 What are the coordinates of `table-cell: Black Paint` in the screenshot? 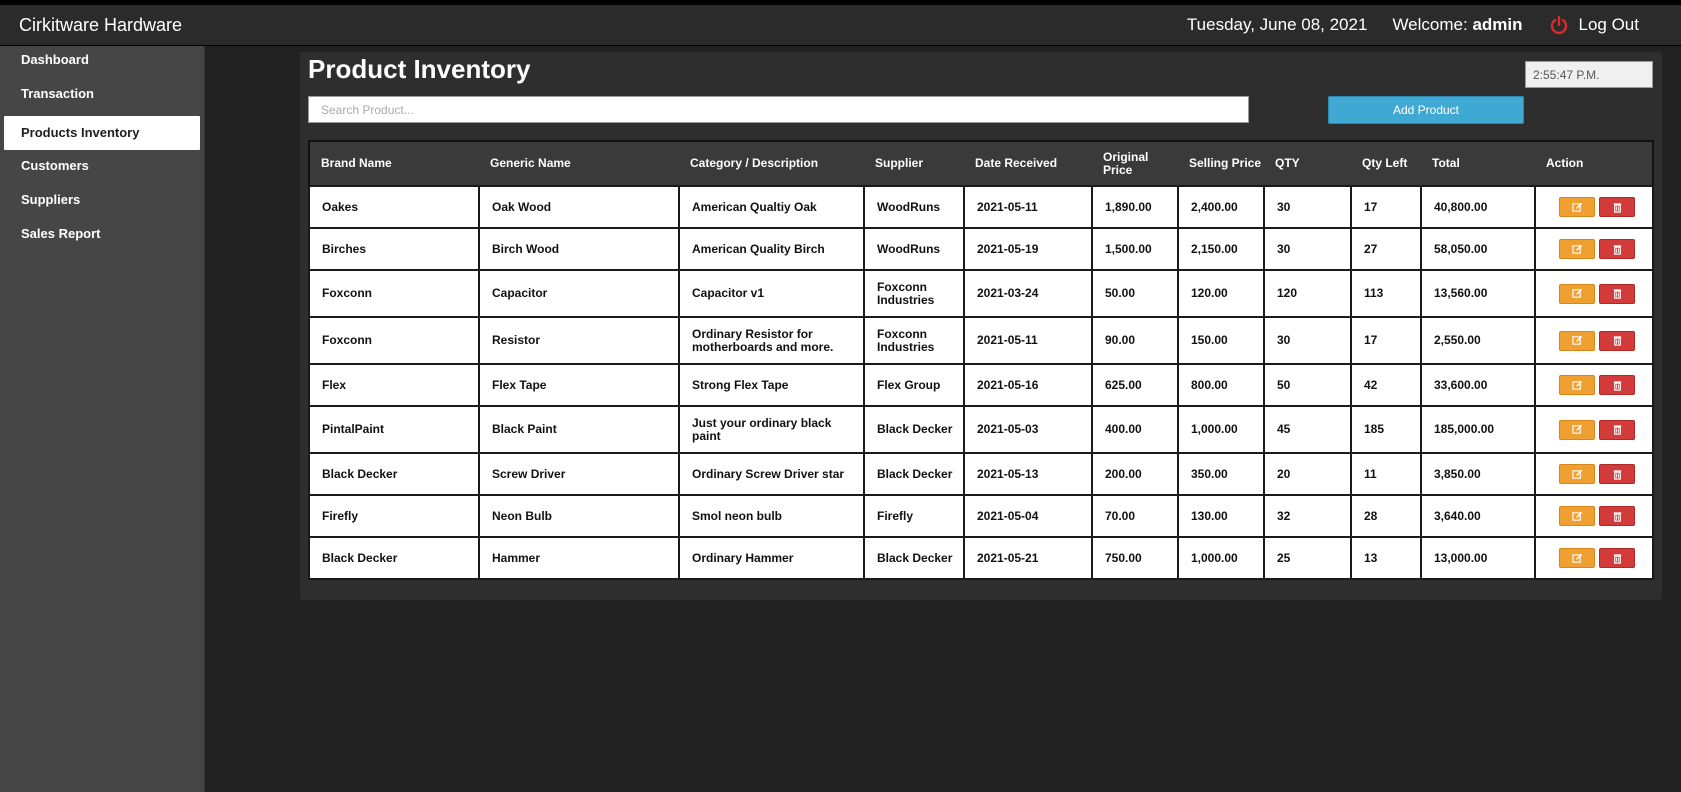 It's located at (579, 429).